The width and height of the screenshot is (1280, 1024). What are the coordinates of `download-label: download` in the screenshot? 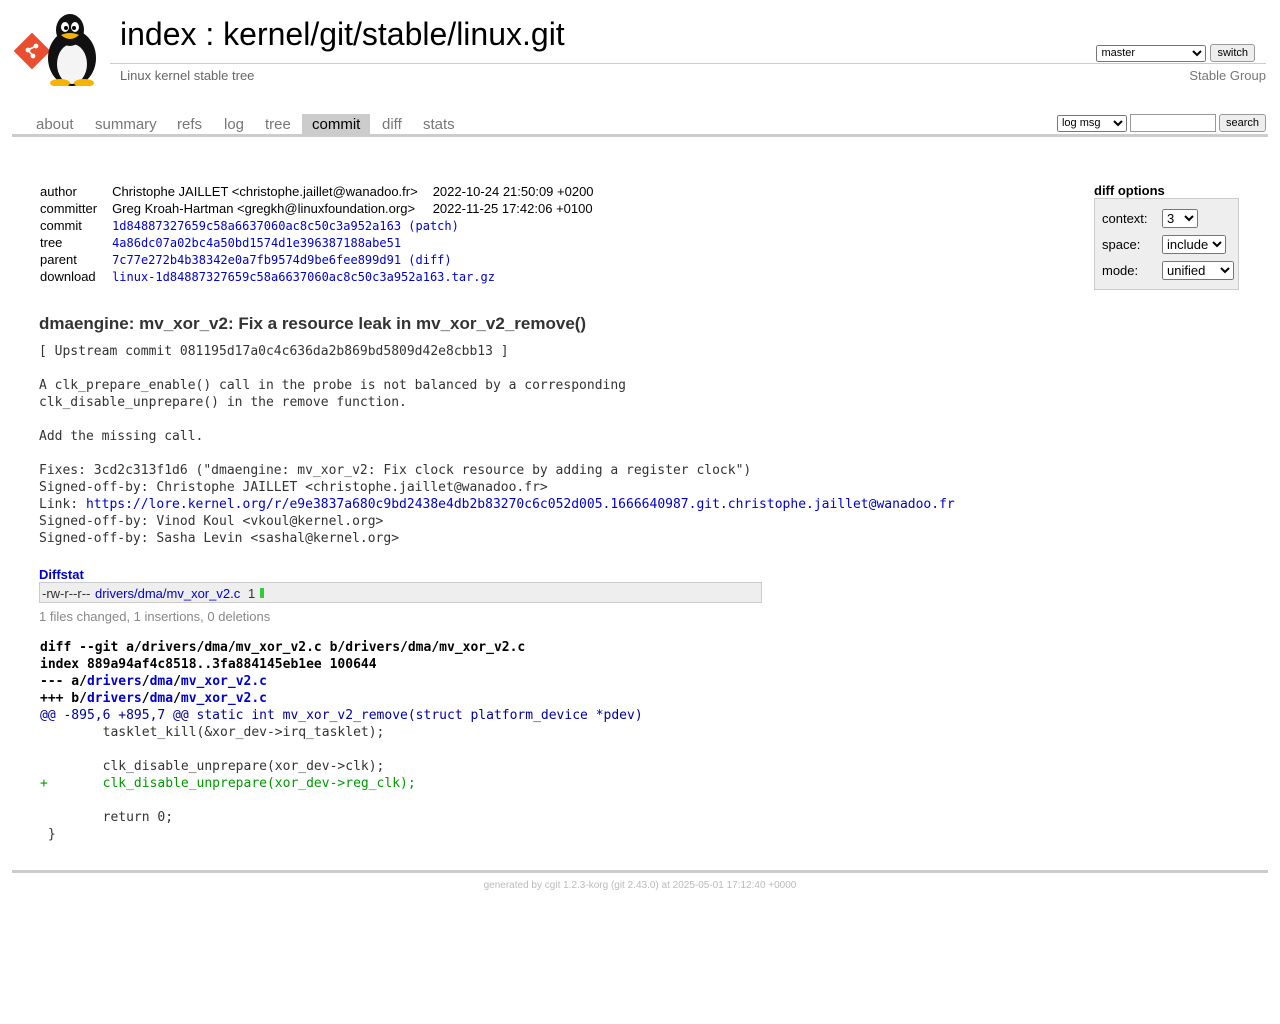 It's located at (68, 276).